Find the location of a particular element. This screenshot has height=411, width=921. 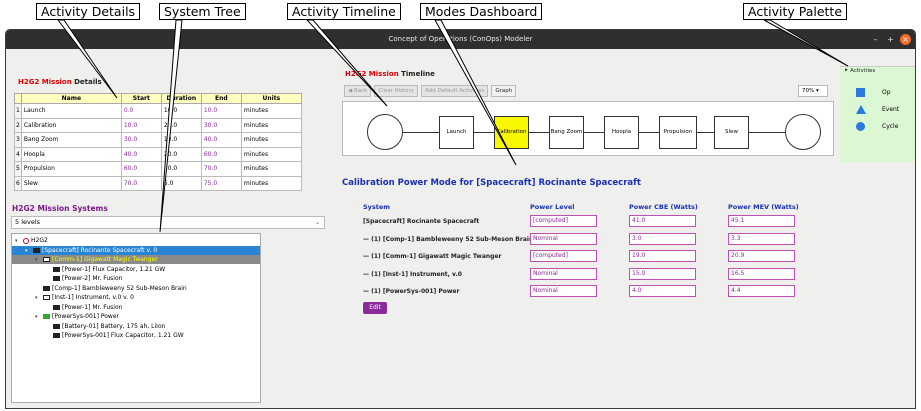

timeline-node-hoopla: Hoopla is located at coordinates (621, 132).